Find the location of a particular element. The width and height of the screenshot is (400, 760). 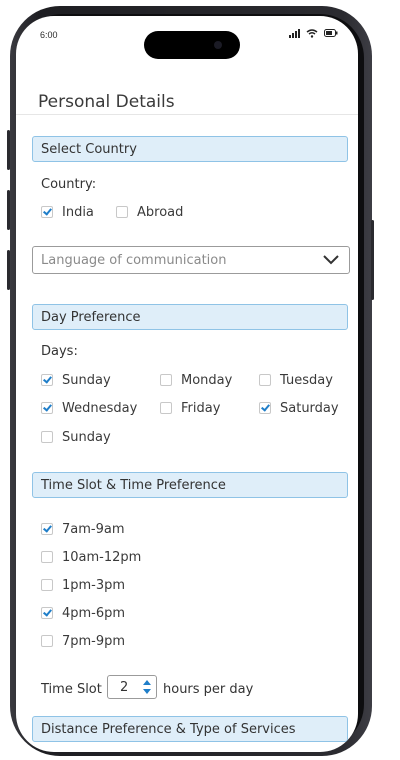

section-header-time: Time Slot & Time Preference is located at coordinates (190, 485).